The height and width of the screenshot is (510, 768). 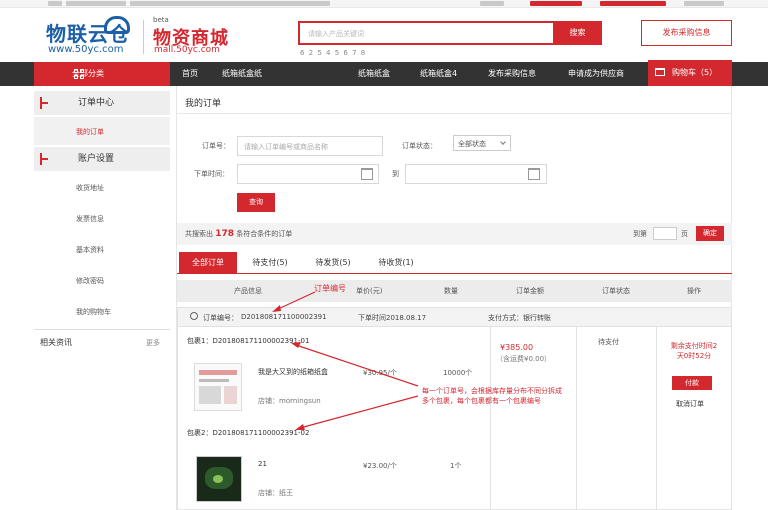 What do you see at coordinates (310, 146) in the screenshot?
I see `order-no-input: 请输入订单编号或商品名称` at bounding box center [310, 146].